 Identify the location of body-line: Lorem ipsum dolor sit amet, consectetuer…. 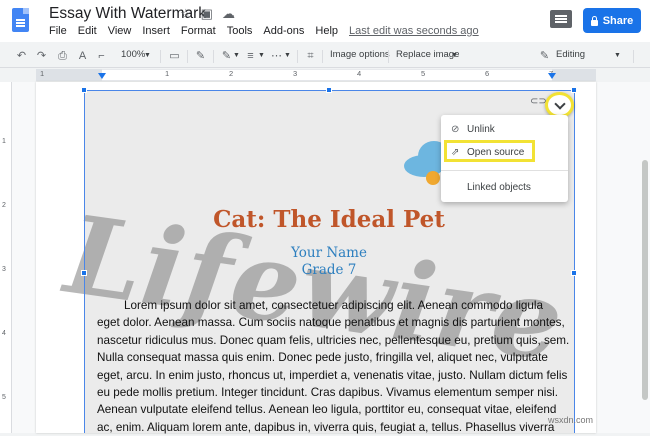
(334, 305).